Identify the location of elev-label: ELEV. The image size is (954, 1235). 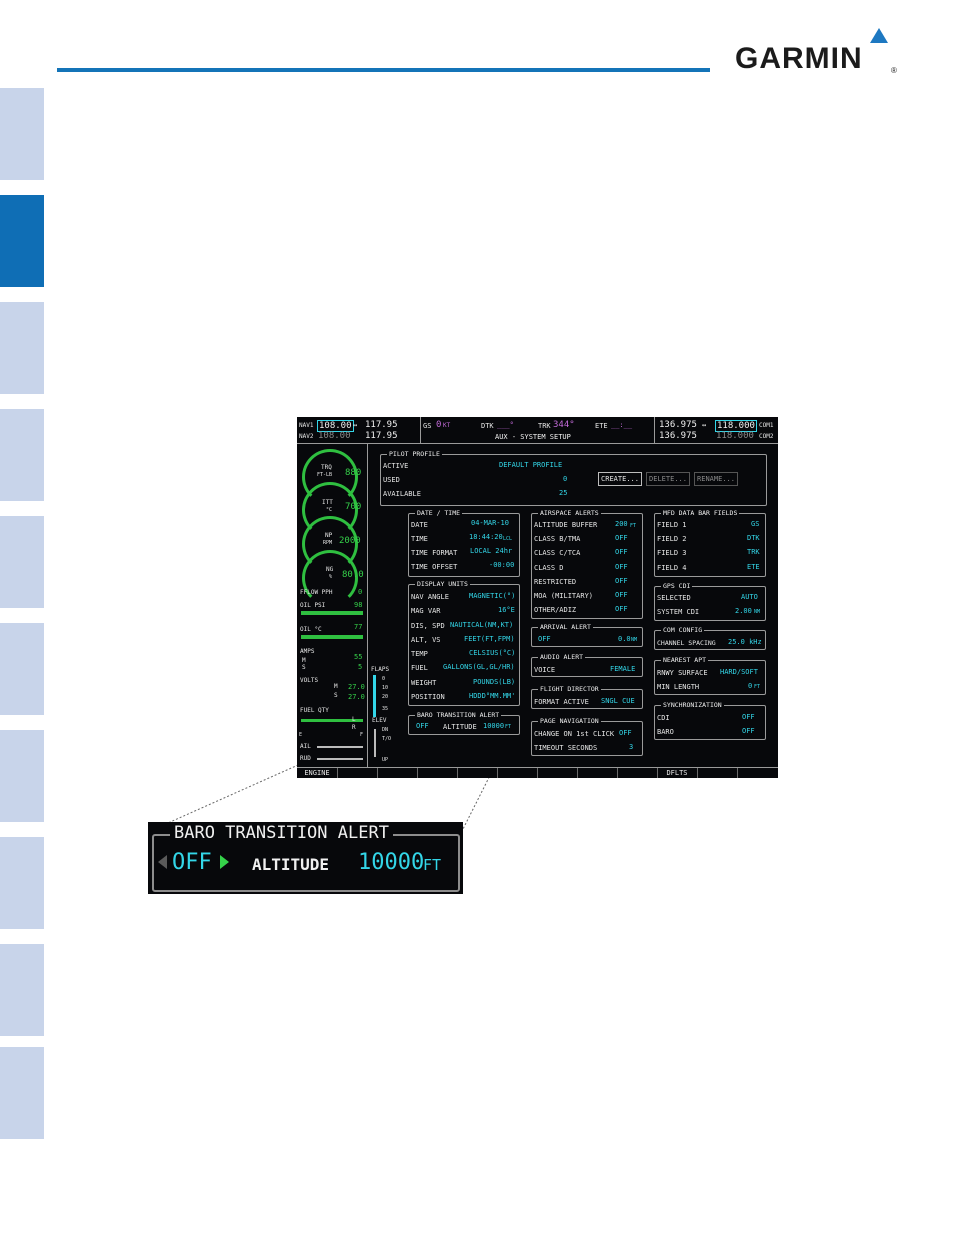
(379, 720).